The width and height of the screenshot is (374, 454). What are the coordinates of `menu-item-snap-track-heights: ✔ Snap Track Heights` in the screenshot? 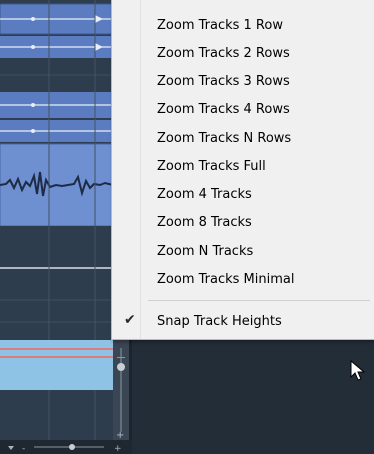 It's located at (243, 321).